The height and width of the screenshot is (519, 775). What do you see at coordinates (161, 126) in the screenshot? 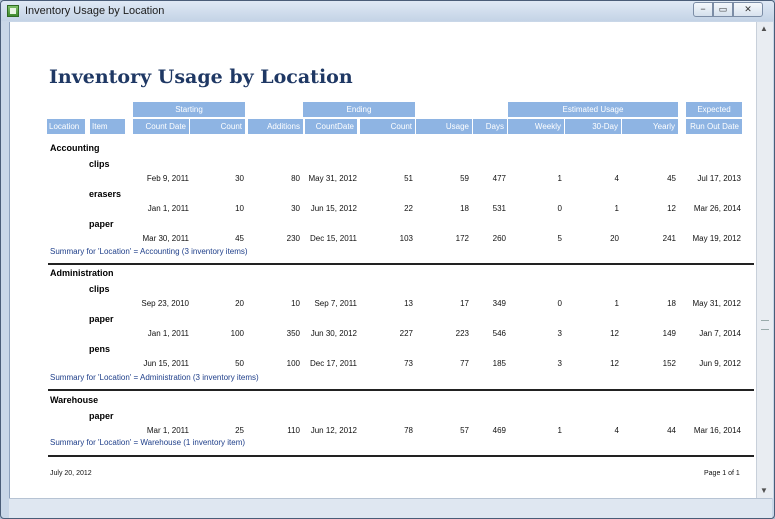
I see `column-count-date: Count Date` at bounding box center [161, 126].